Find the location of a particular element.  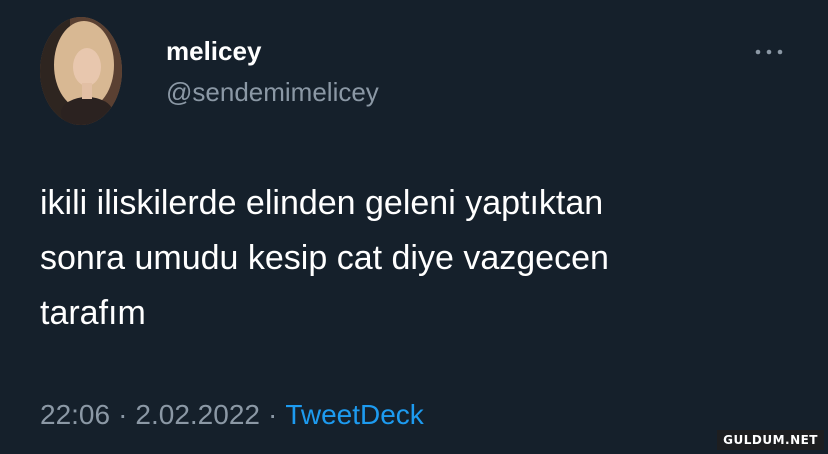

avatar-photo is located at coordinates (81, 71).